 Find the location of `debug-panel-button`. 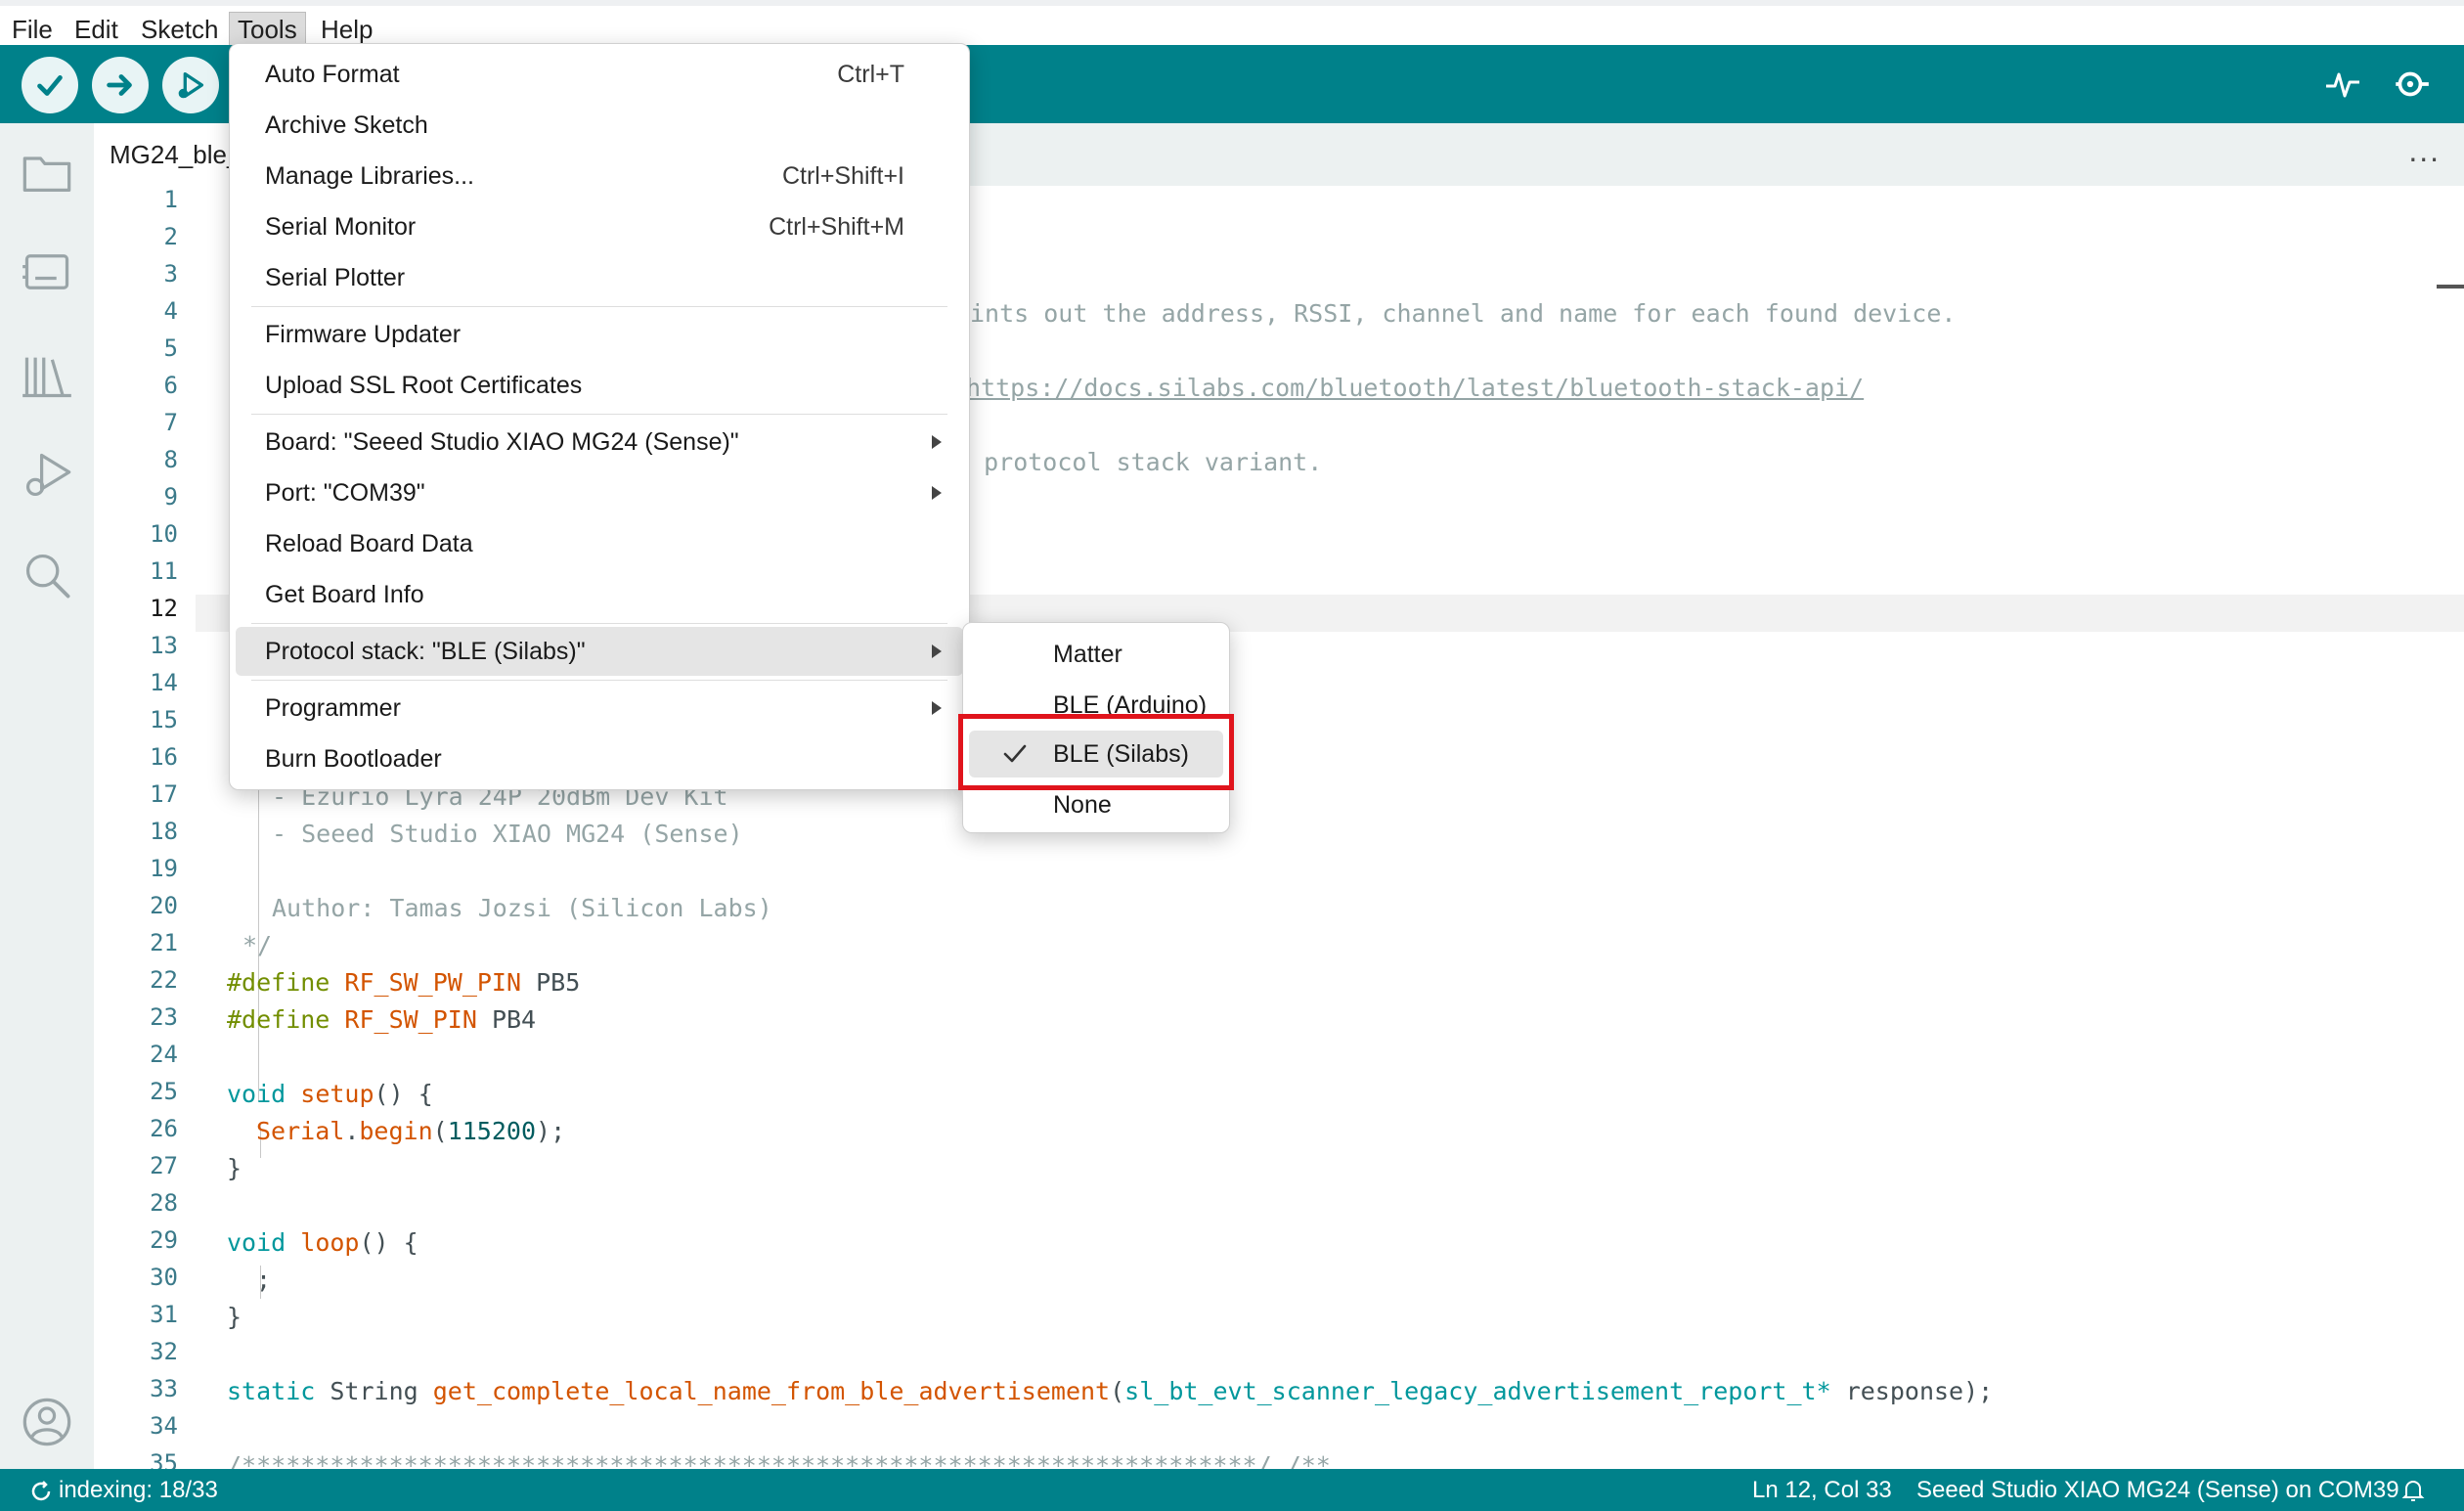

debug-panel-button is located at coordinates (47, 475).